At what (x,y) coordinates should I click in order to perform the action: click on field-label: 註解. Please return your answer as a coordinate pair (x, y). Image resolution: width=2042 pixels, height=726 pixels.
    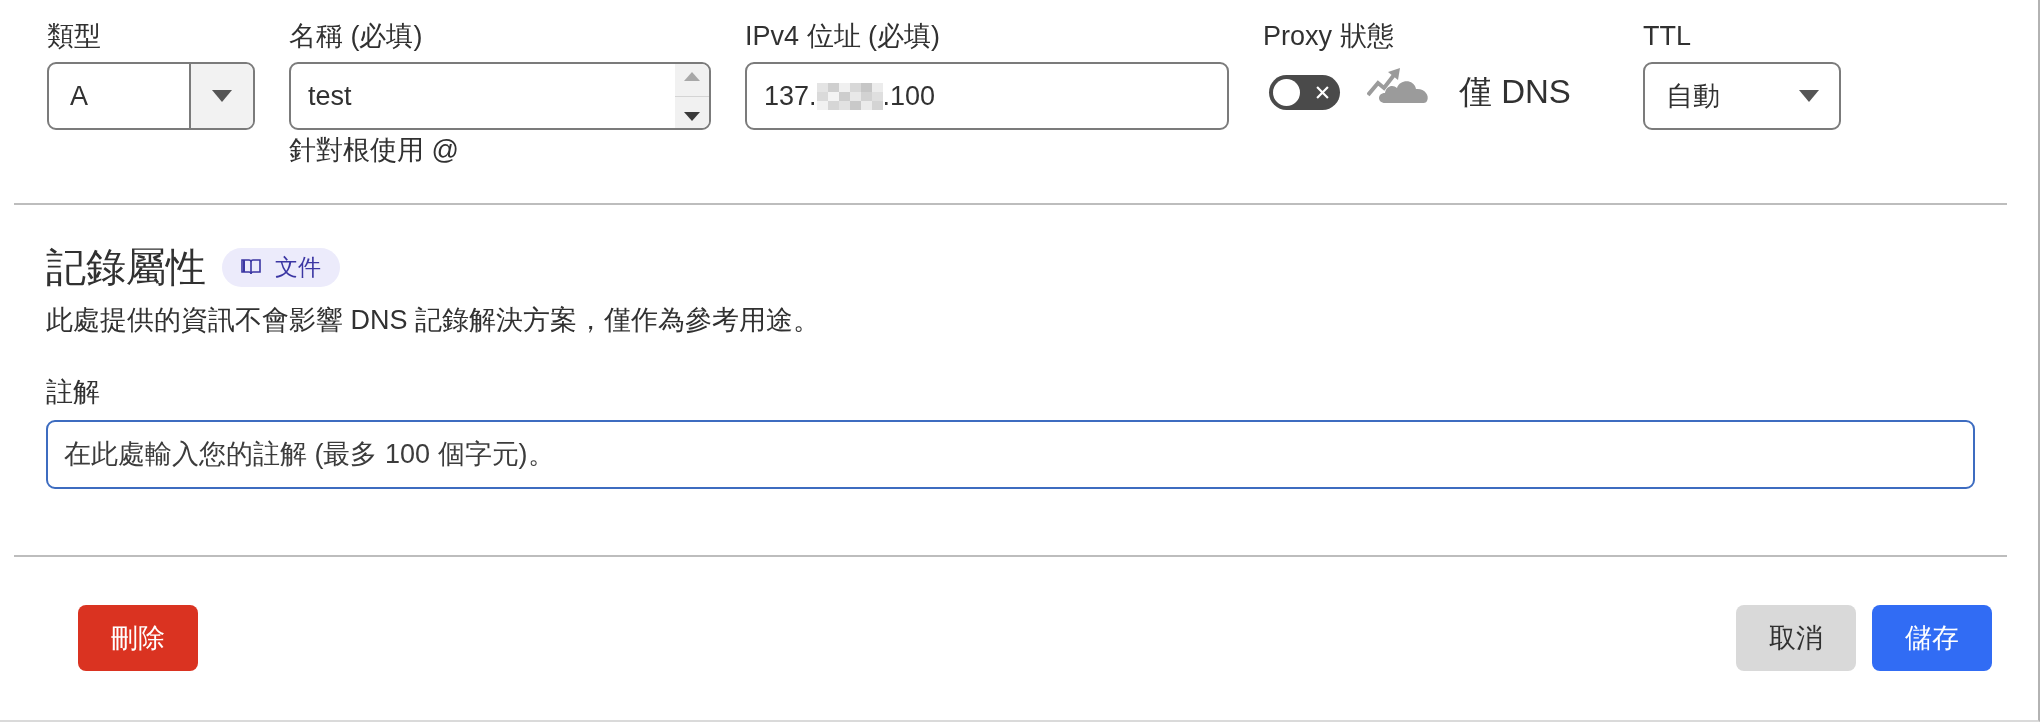
    Looking at the image, I should click on (73, 392).